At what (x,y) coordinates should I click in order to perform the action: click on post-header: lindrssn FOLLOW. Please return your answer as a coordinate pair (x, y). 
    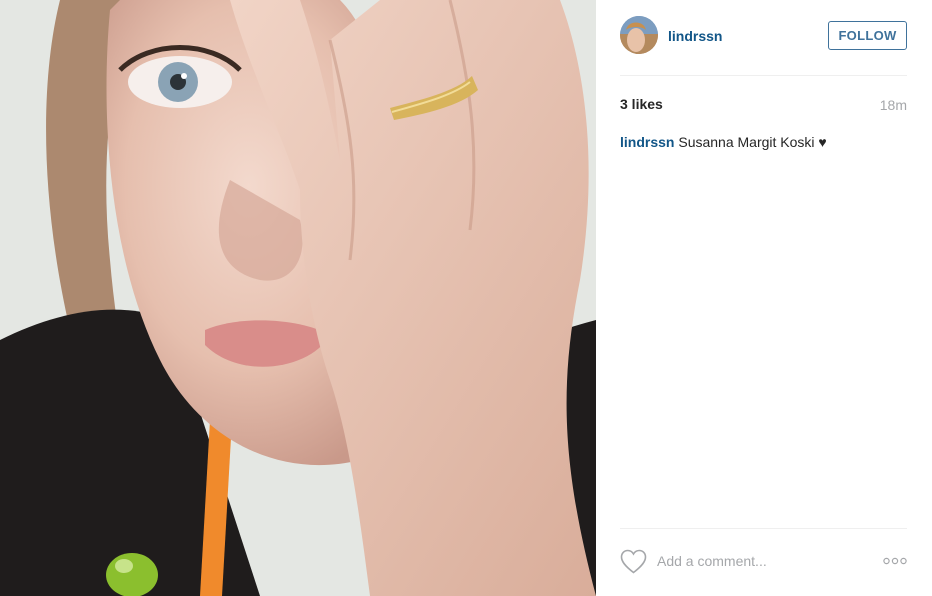
    Looking at the image, I should click on (763, 36).